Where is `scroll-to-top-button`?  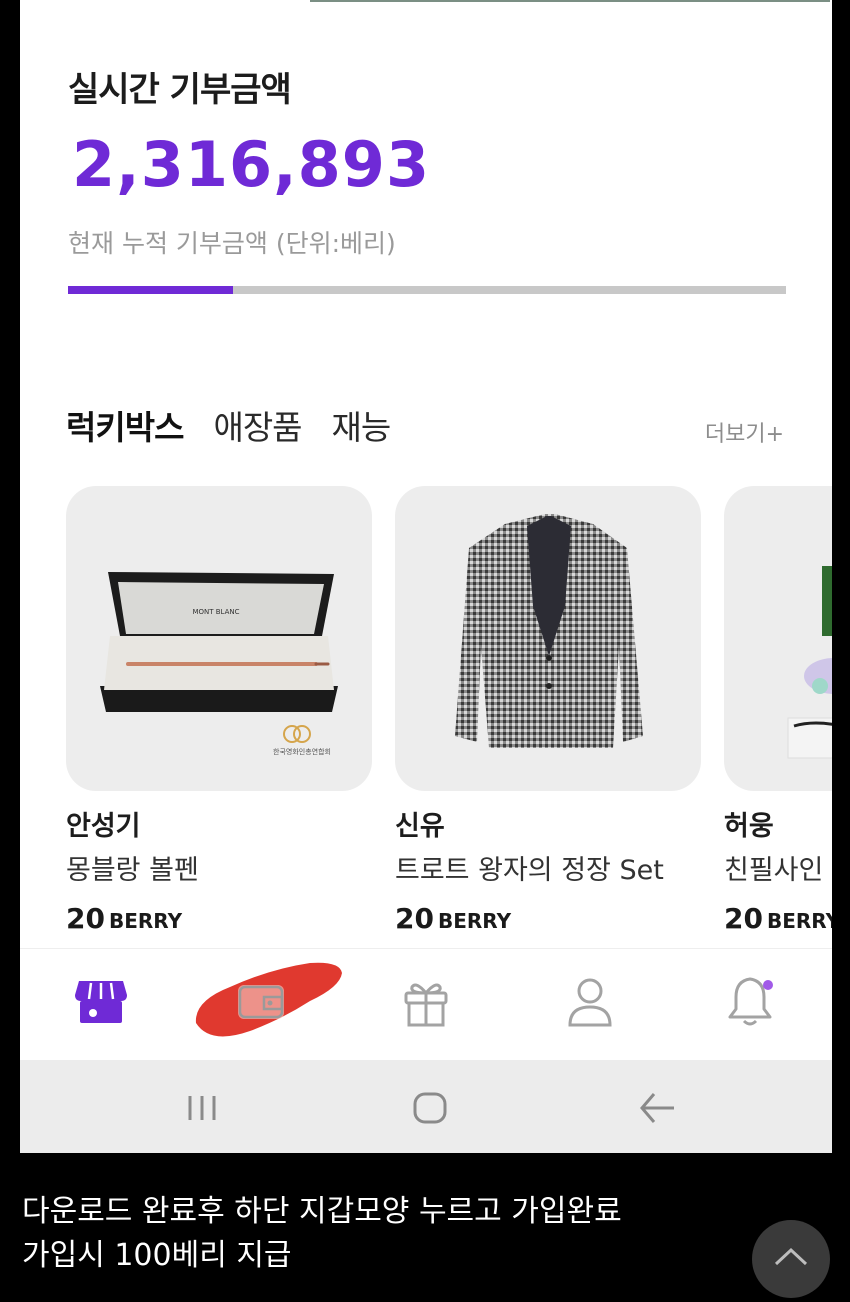
scroll-to-top-button is located at coordinates (791, 1259).